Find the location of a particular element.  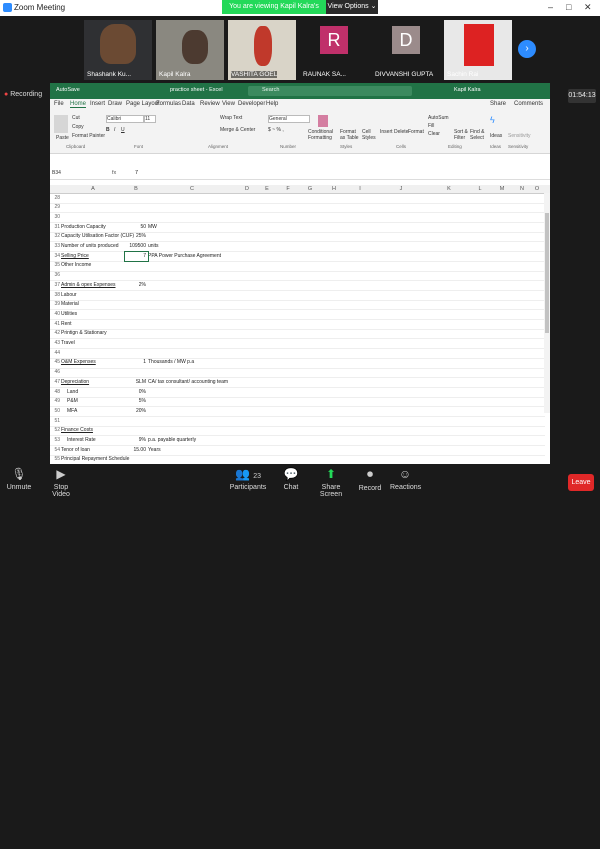

row-number: 30 is located at coordinates (55, 217).